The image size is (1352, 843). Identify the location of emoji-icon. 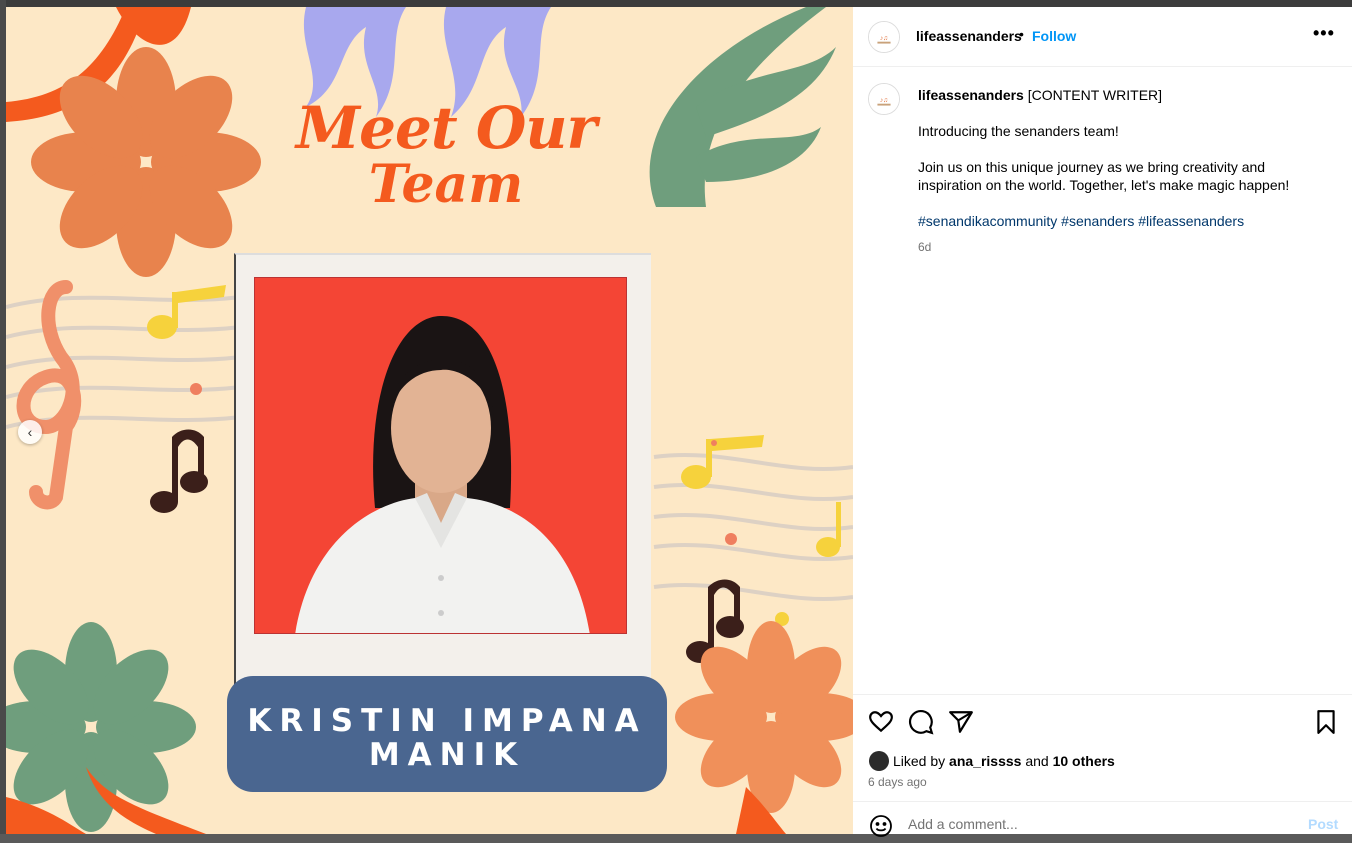
(881, 826).